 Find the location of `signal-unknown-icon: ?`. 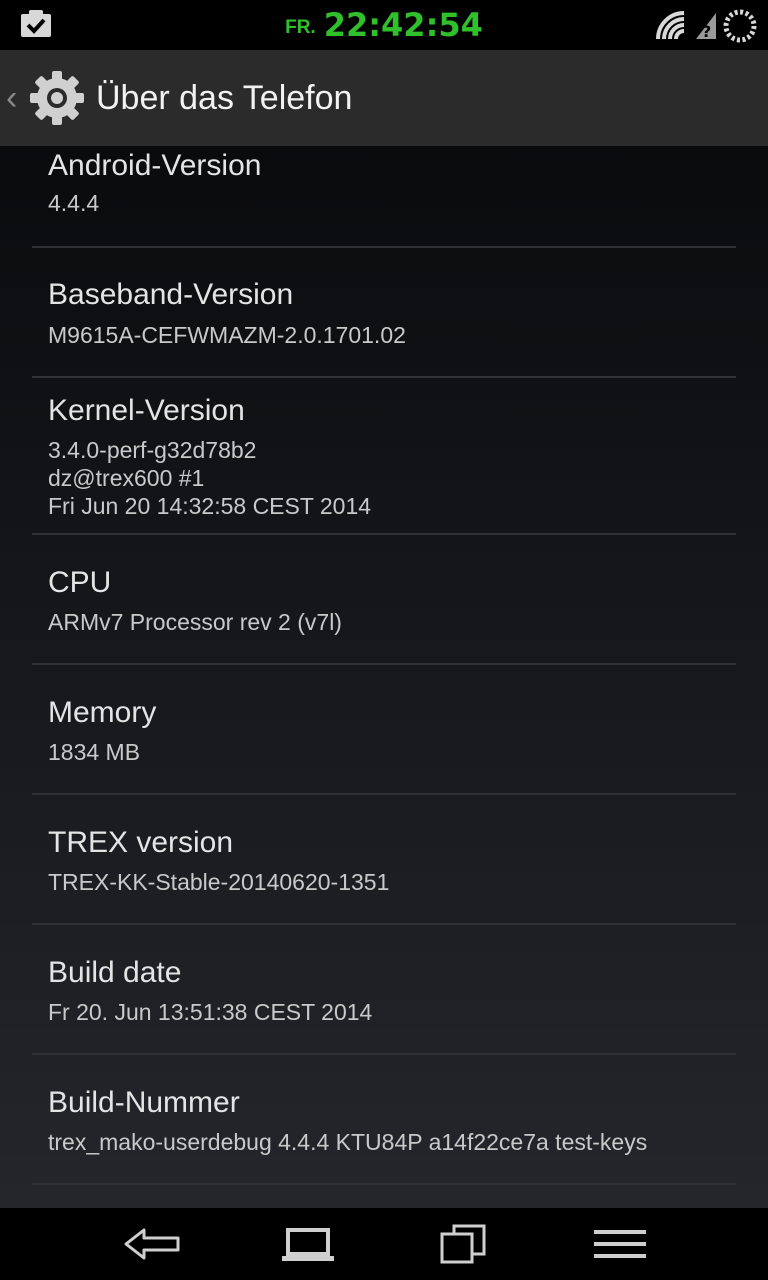

signal-unknown-icon: ? is located at coordinates (706, 27).